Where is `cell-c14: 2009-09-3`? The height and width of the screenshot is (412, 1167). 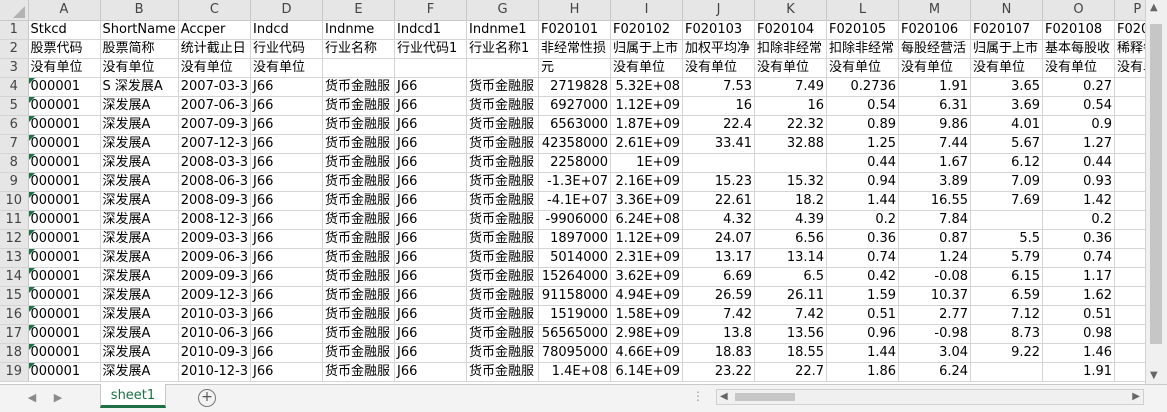 cell-c14: 2009-09-3 is located at coordinates (215, 277).